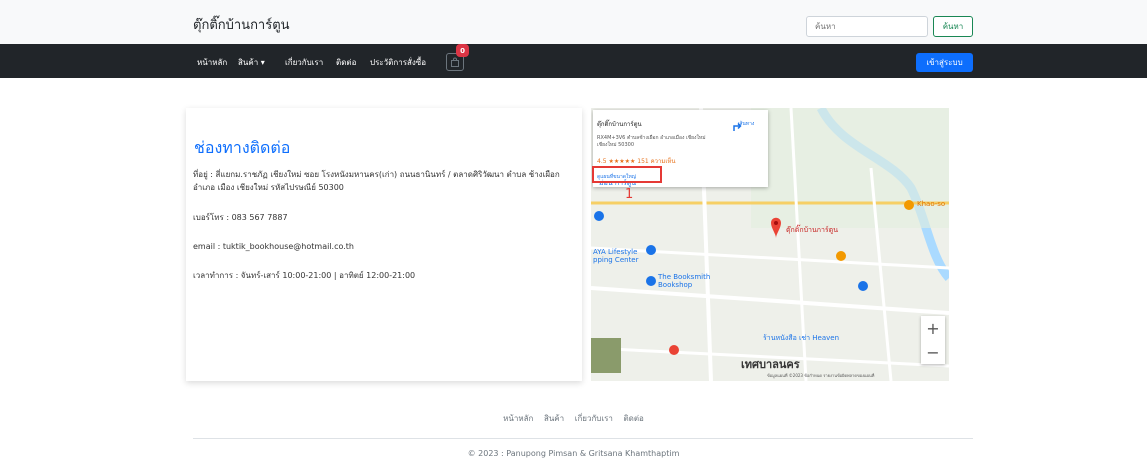 The width and height of the screenshot is (1147, 460). I want to click on nav-order-history: ประวัติการสั่งซื้อ, so click(398, 62).